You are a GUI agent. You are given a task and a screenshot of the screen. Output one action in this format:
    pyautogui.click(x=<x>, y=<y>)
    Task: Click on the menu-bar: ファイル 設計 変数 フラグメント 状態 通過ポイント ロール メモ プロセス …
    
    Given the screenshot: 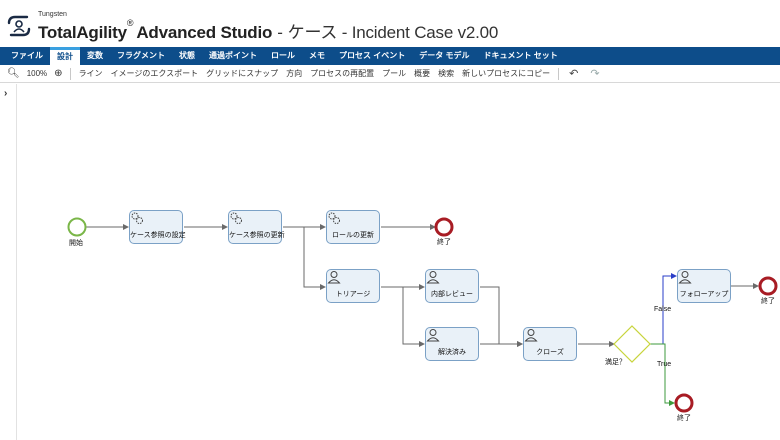 What is the action you would take?
    pyautogui.click(x=390, y=56)
    